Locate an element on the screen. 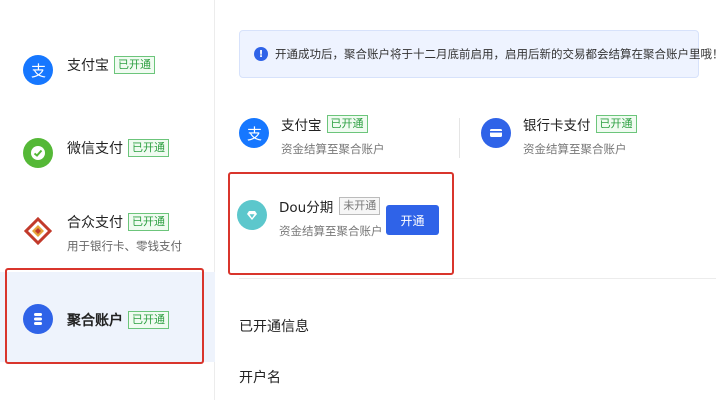 Image resolution: width=716 pixels, height=400 pixels. info-icon: ! is located at coordinates (261, 54).